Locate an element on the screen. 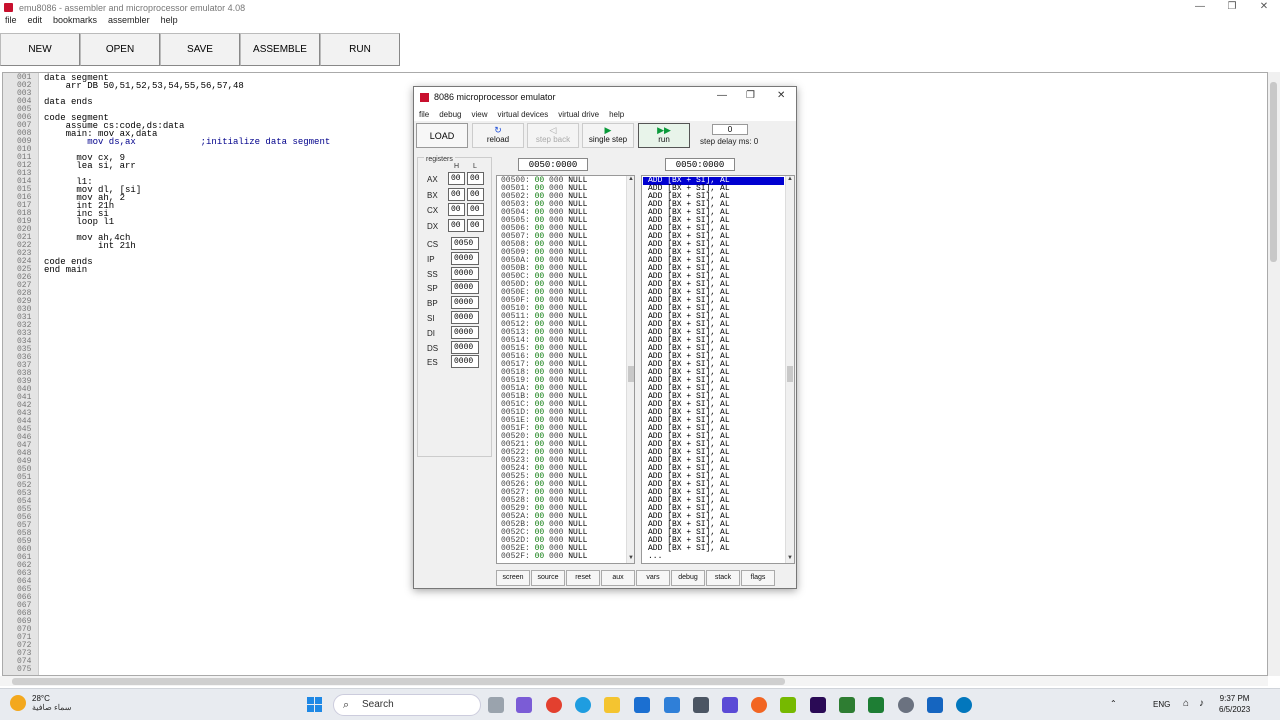 This screenshot has width=1280, height=720. register-value: 0050 is located at coordinates (465, 243).